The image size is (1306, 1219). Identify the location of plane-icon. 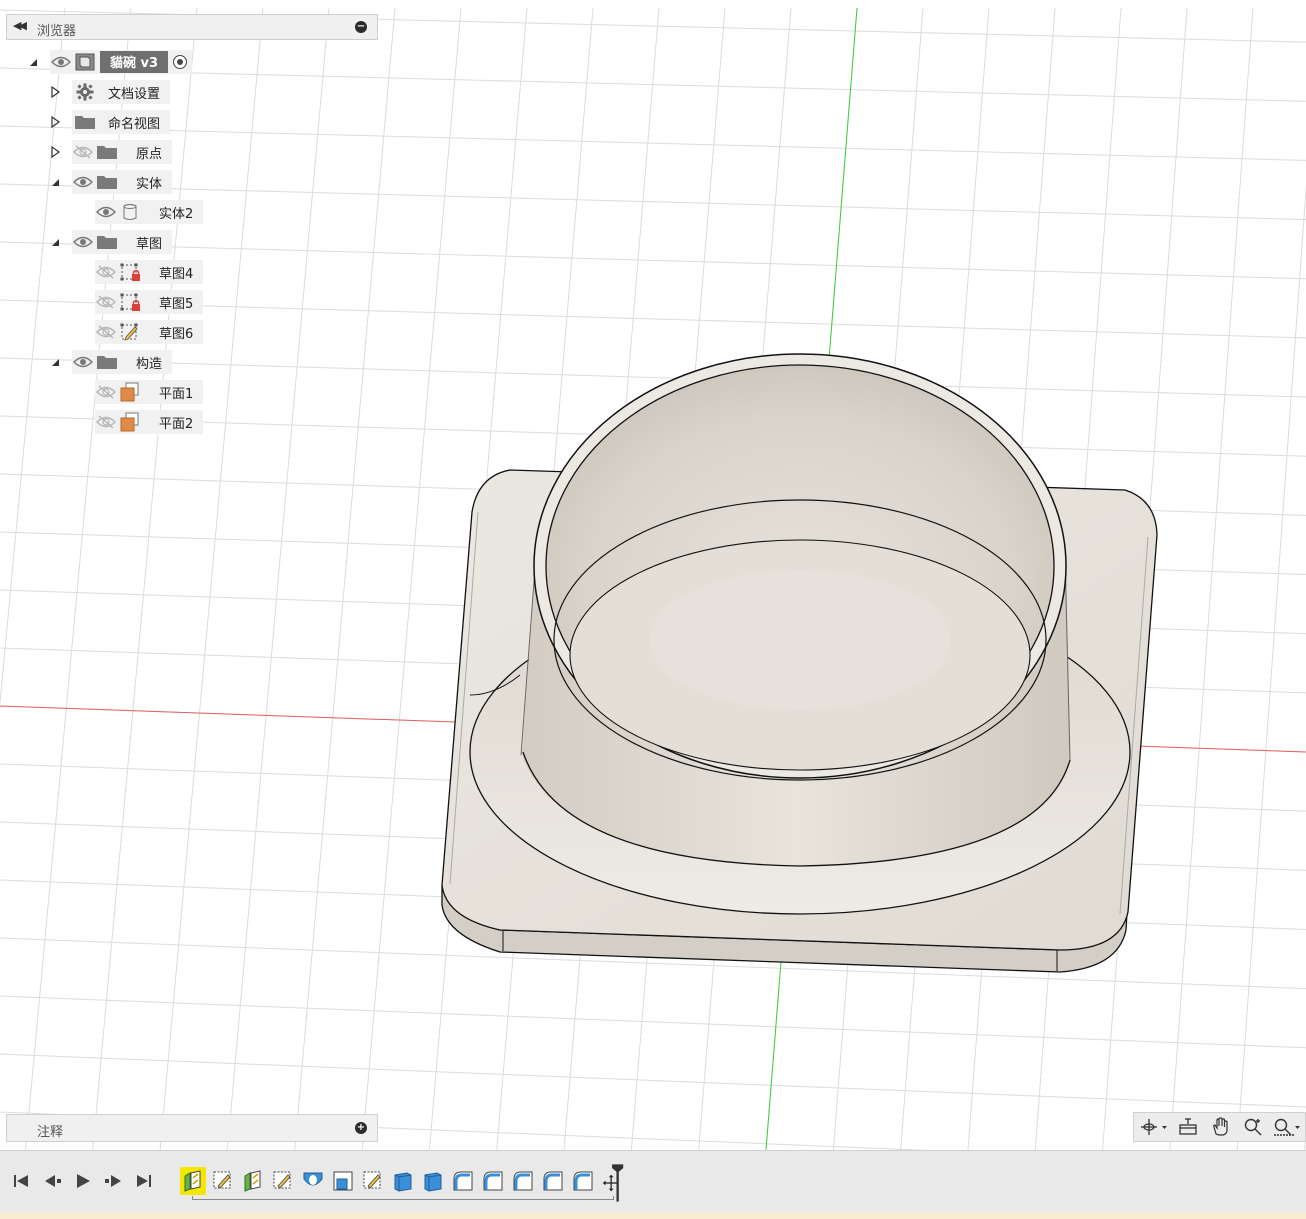
(130, 392).